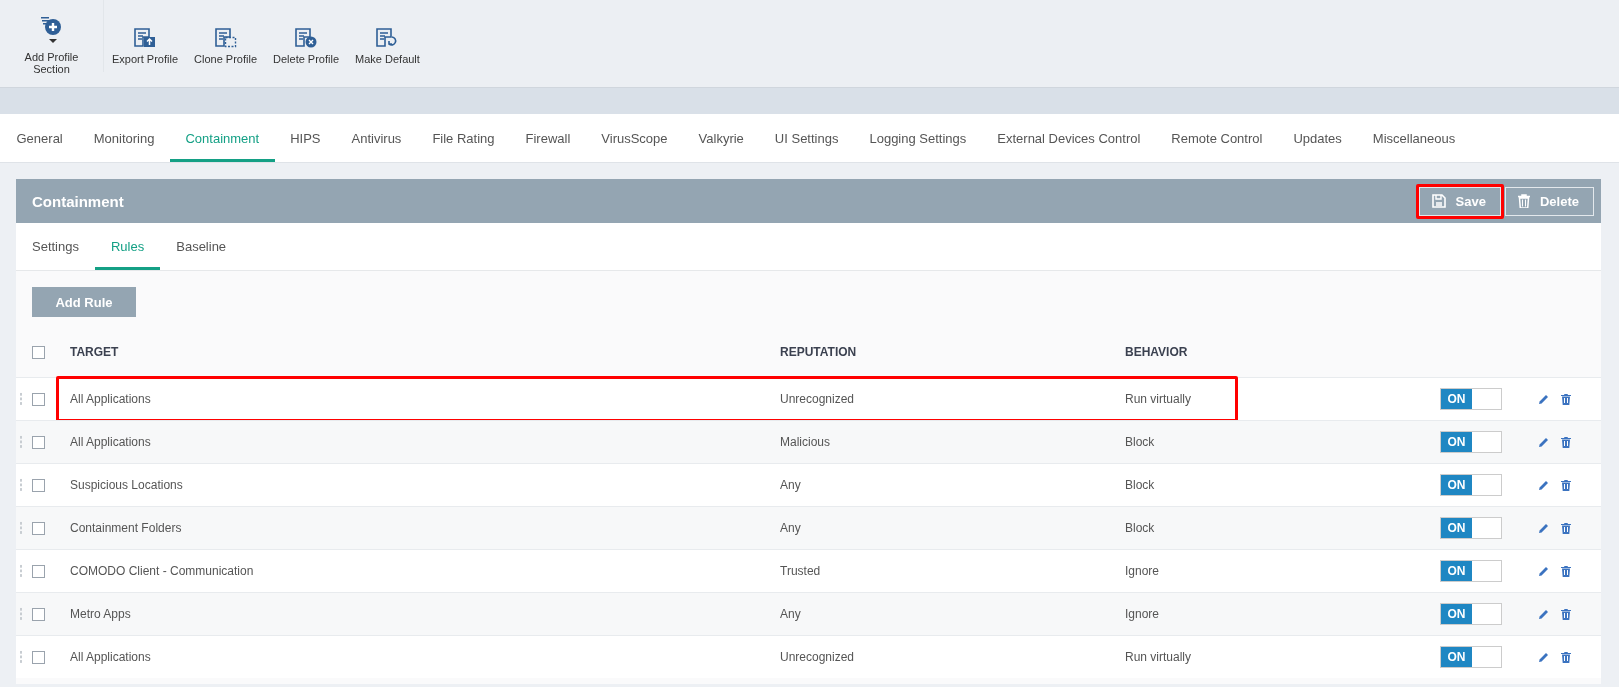 The image size is (1619, 687). I want to click on panel-title: Containment, so click(78, 201).